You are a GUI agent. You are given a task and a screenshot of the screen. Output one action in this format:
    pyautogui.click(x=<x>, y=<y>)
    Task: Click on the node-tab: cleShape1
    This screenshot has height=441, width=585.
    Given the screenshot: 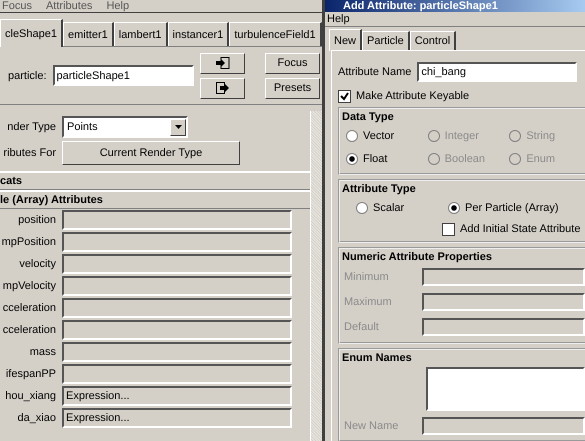 What is the action you would take?
    pyautogui.click(x=31, y=33)
    